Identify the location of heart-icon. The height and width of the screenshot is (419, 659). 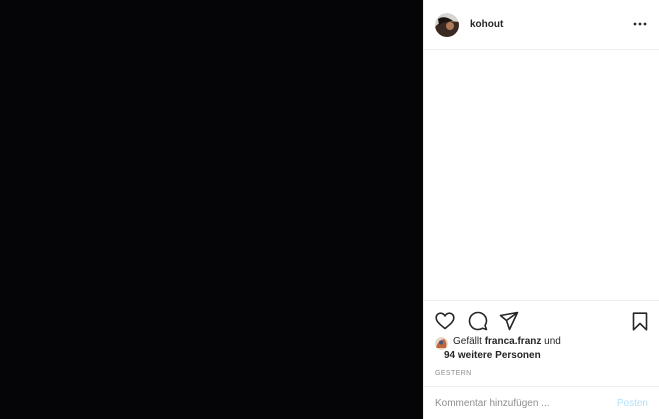
(445, 321).